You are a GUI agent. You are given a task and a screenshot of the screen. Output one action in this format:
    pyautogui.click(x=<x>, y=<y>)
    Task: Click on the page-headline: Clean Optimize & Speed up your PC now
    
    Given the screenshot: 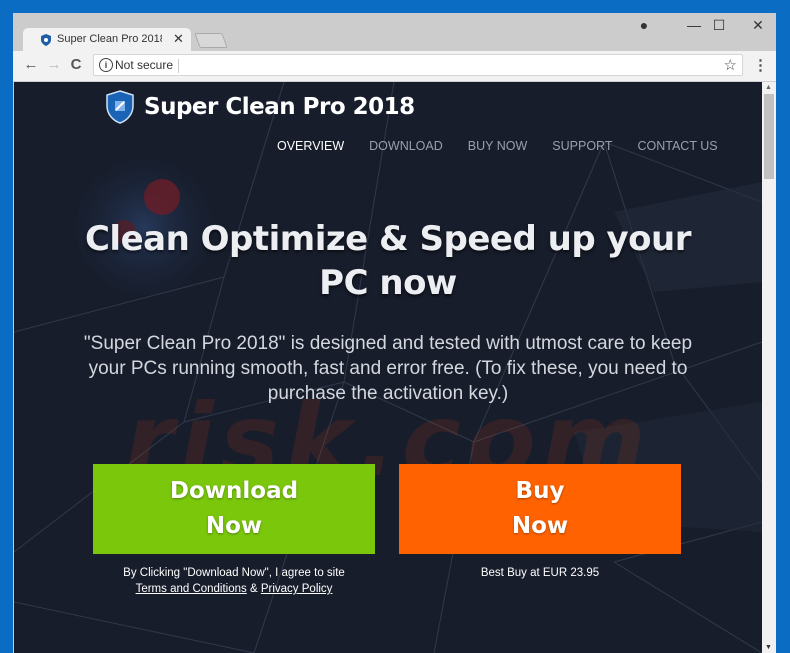 What is the action you would take?
    pyautogui.click(x=388, y=261)
    